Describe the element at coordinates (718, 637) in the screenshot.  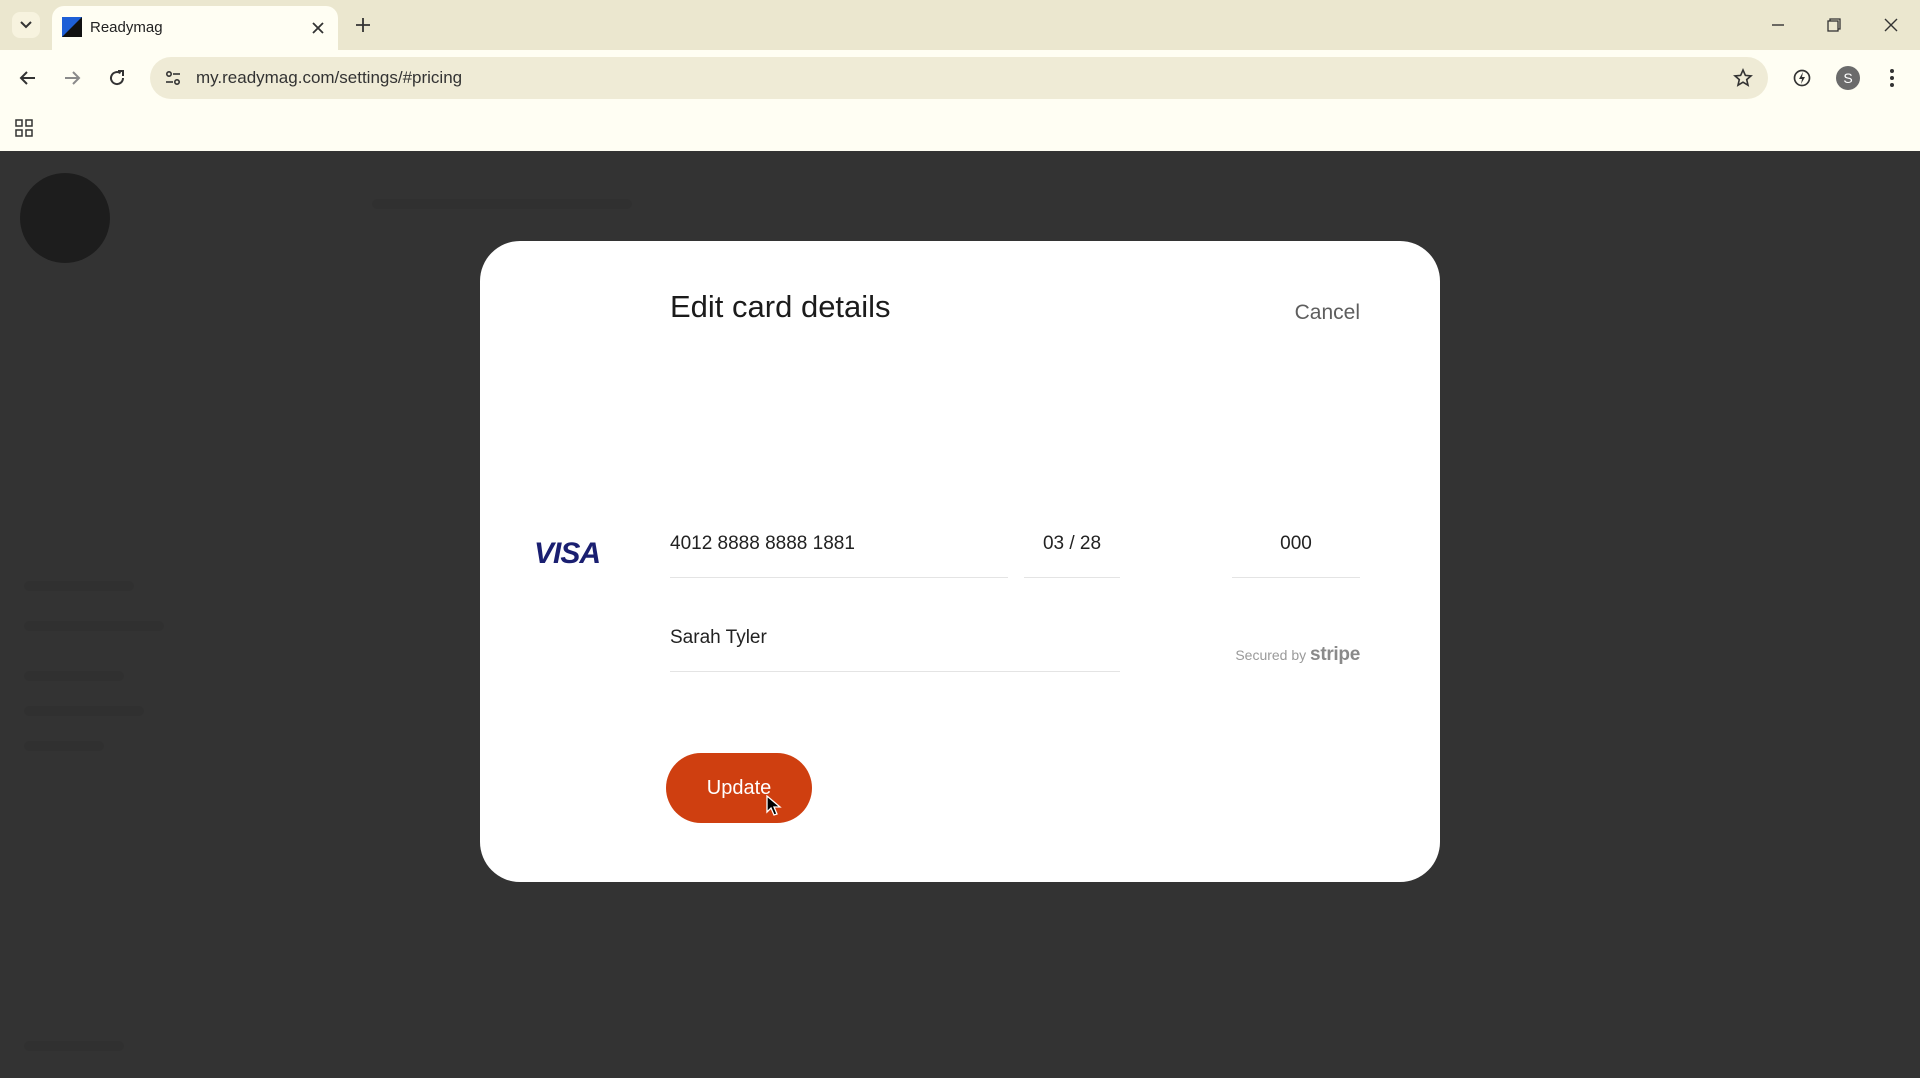
I see `cardholder-name-value: Sarah Tyler` at that location.